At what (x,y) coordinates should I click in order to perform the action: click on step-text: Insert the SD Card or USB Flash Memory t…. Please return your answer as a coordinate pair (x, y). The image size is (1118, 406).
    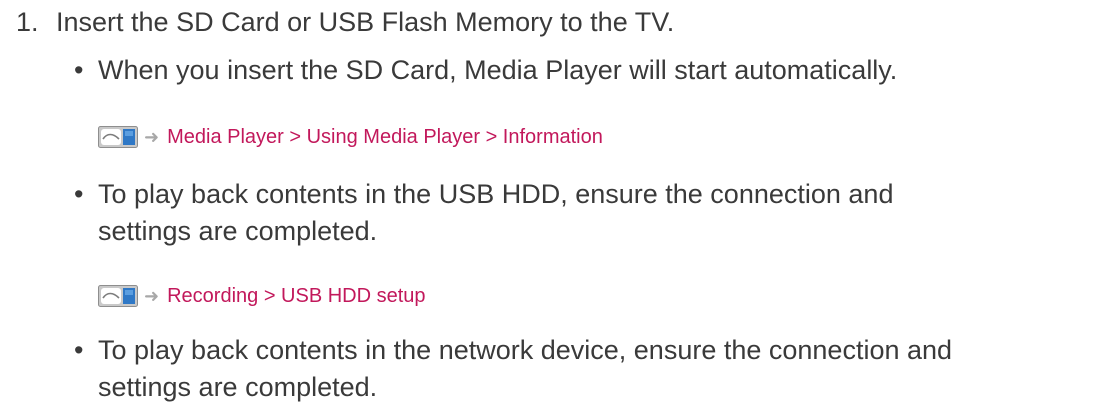
    Looking at the image, I should click on (365, 22).